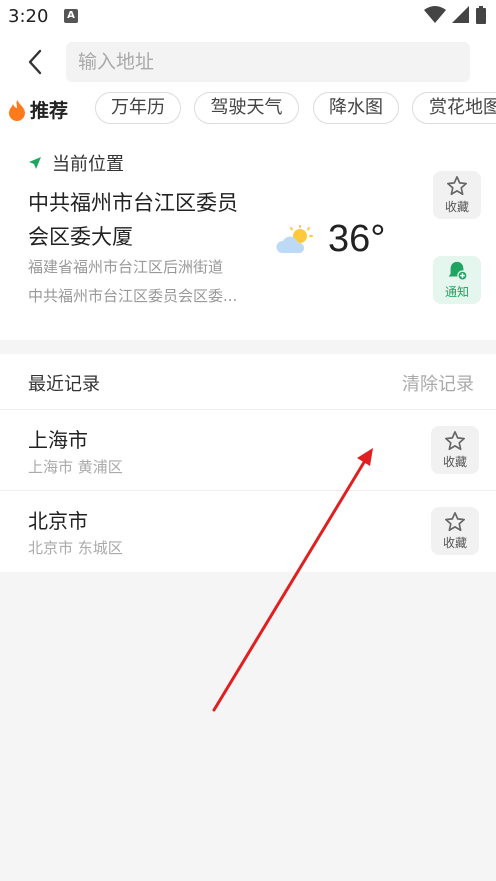 The image size is (496, 881). Describe the element at coordinates (143, 220) in the screenshot. I see `current-location-name: 中共福州市台江区委员会区委大厦` at that location.